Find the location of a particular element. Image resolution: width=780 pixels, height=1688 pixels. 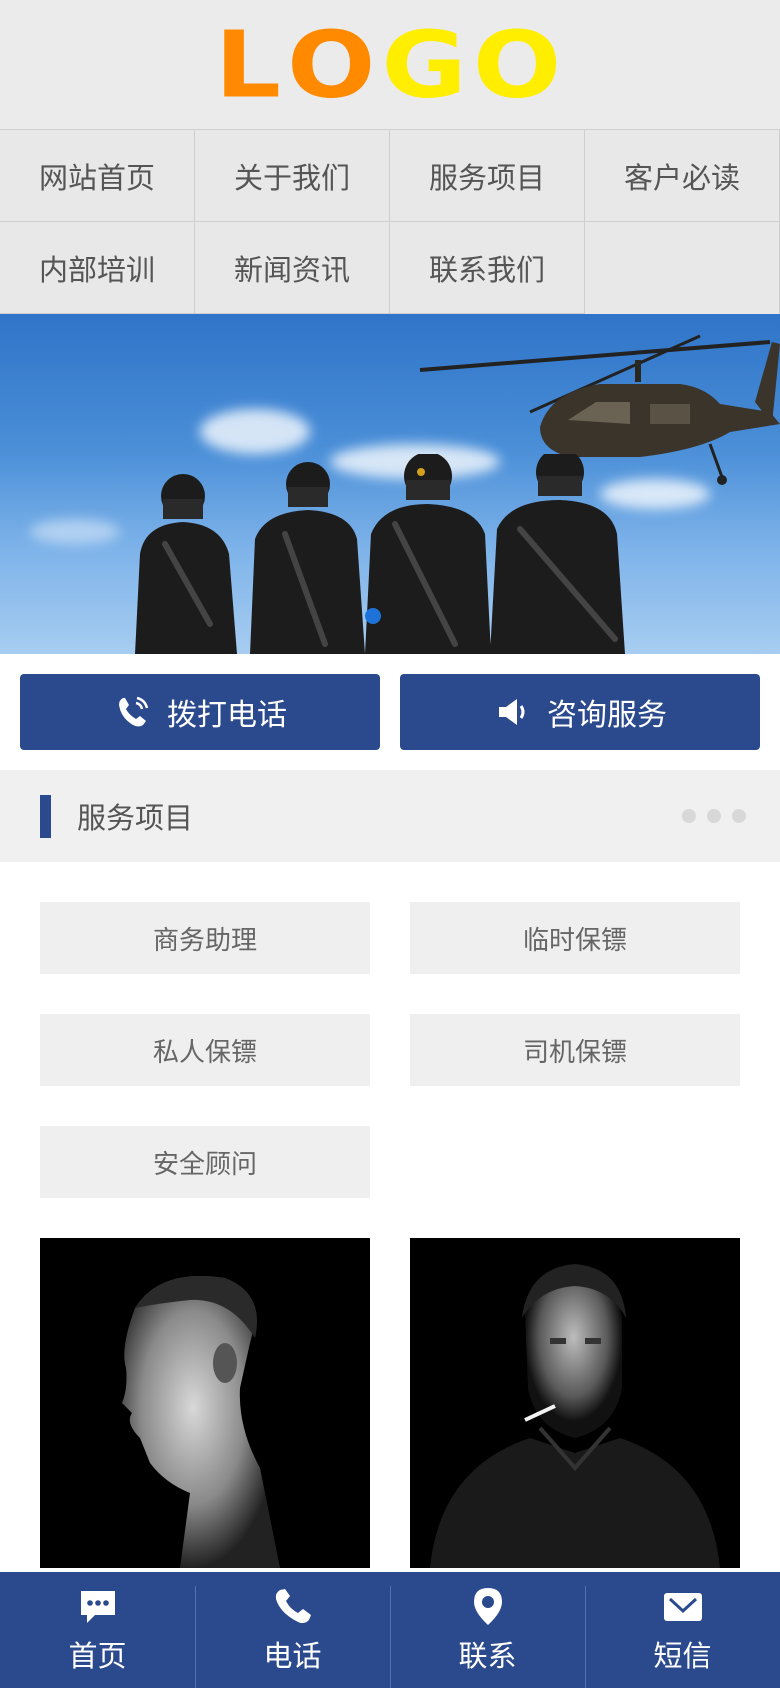

section-header: 服务项目 is located at coordinates (390, 816).